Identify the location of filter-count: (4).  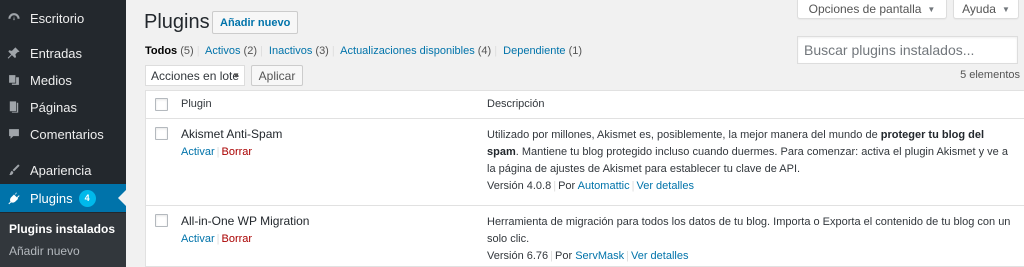
(484, 51).